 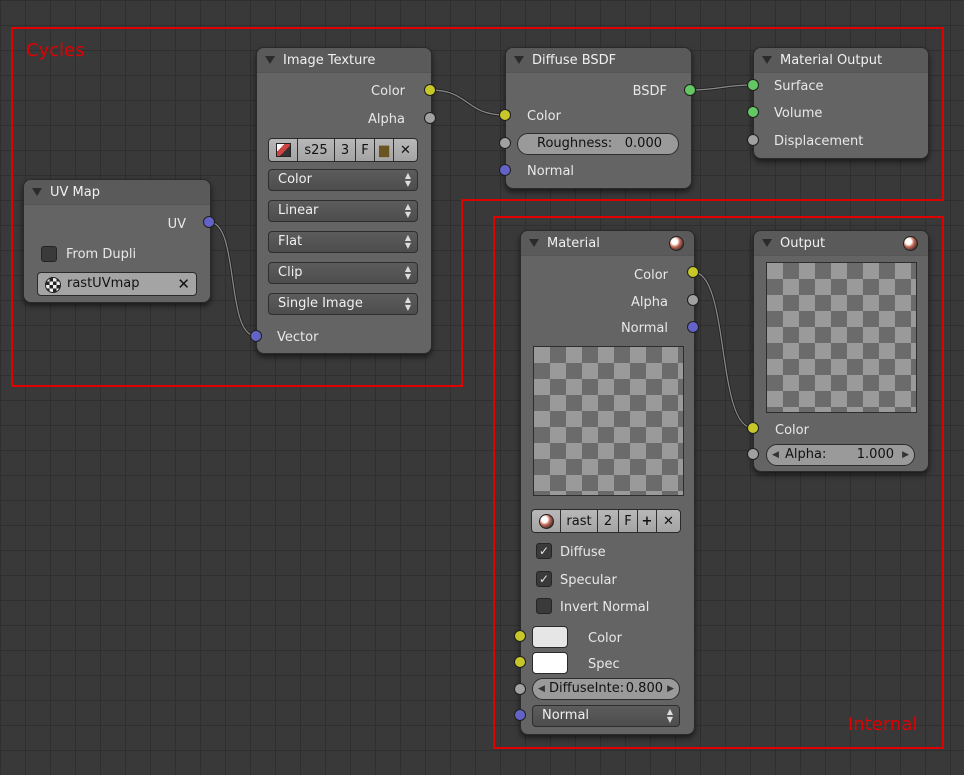 What do you see at coordinates (831, 60) in the screenshot?
I see `node-title: Material Output` at bounding box center [831, 60].